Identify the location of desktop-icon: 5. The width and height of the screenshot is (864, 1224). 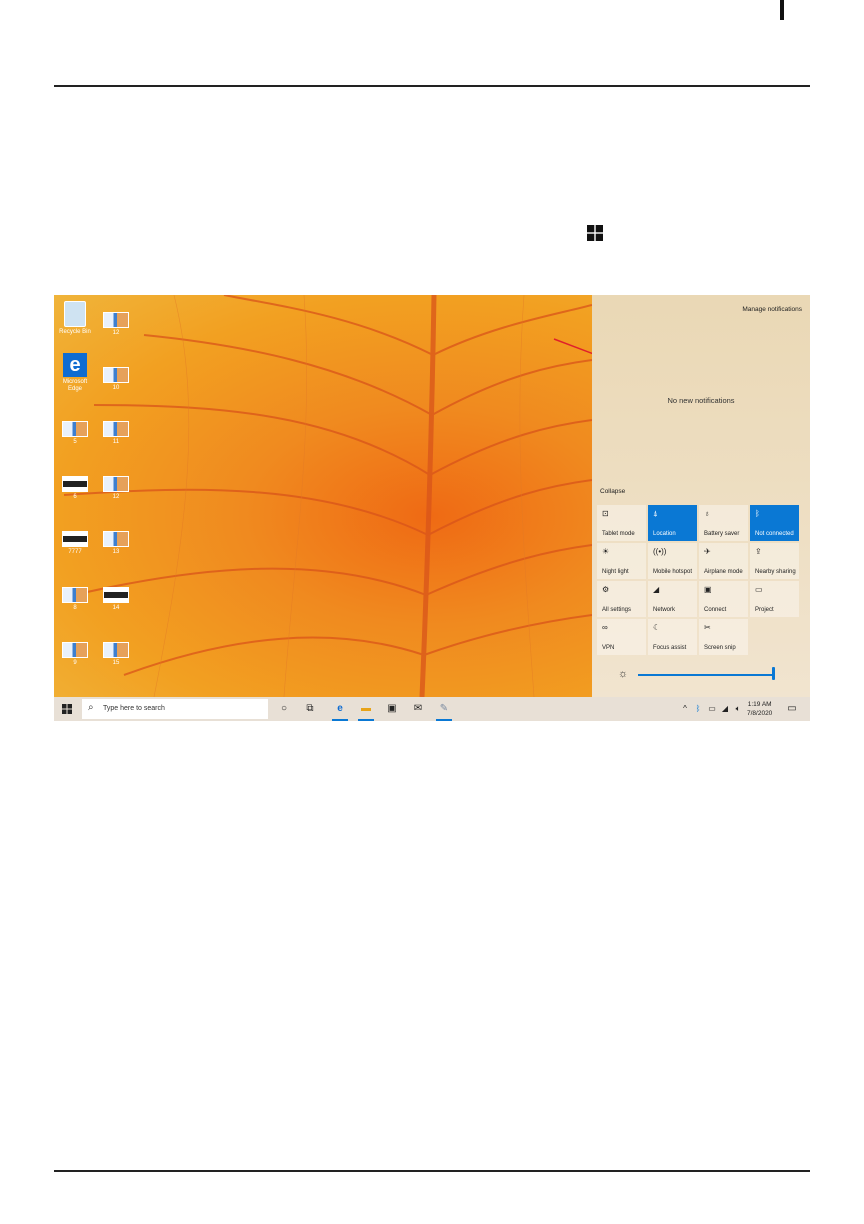
(75, 433).